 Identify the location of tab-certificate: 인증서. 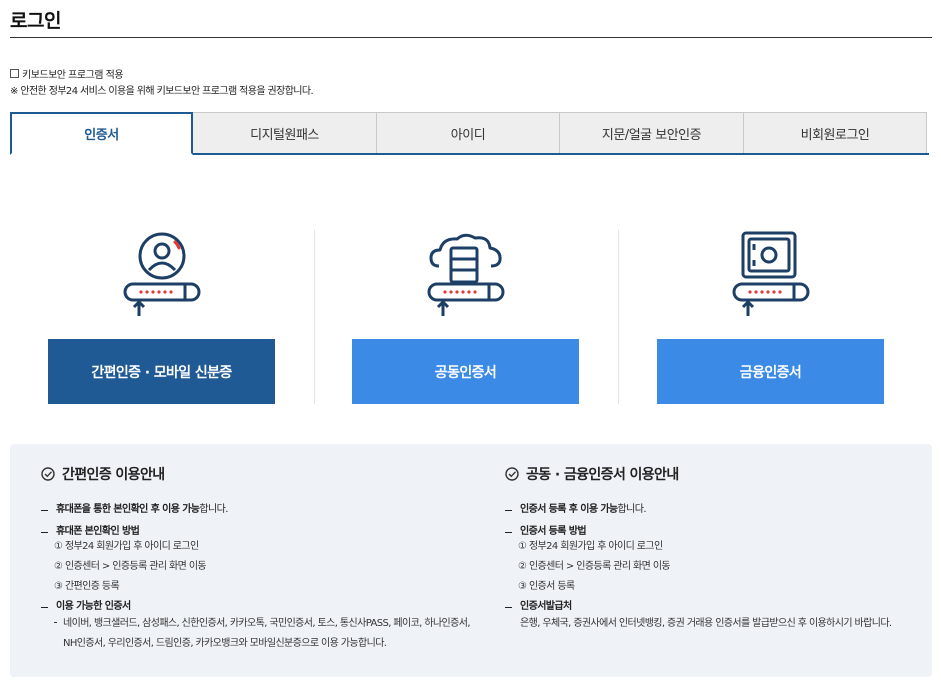
(101, 133).